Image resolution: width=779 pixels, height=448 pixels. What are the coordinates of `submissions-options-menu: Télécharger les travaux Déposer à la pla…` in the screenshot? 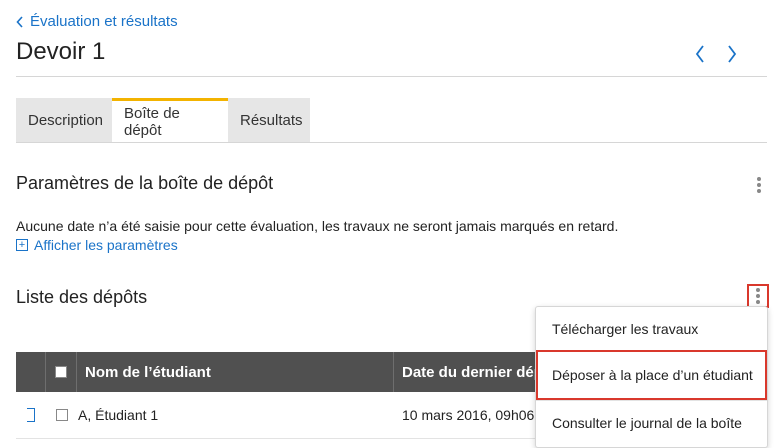 It's located at (651, 377).